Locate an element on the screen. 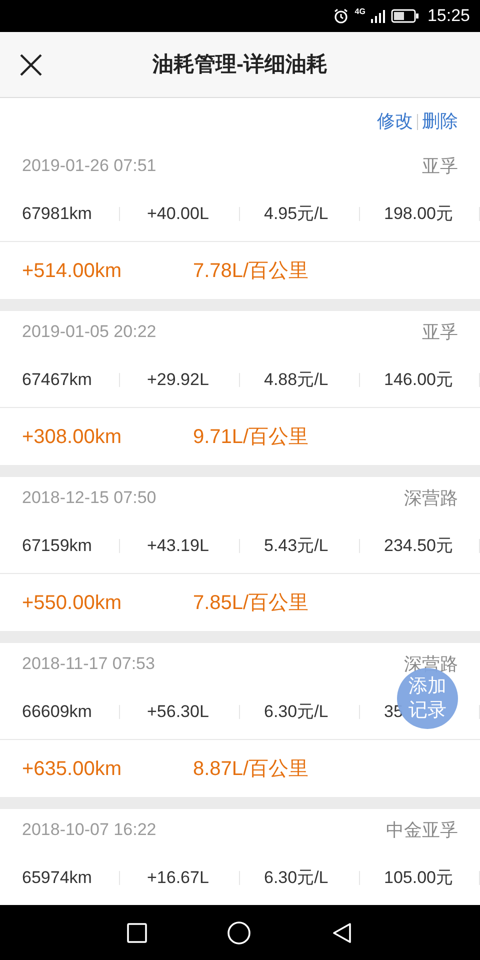 The width and height of the screenshot is (480, 960). clock-time: 15:25 is located at coordinates (448, 16).